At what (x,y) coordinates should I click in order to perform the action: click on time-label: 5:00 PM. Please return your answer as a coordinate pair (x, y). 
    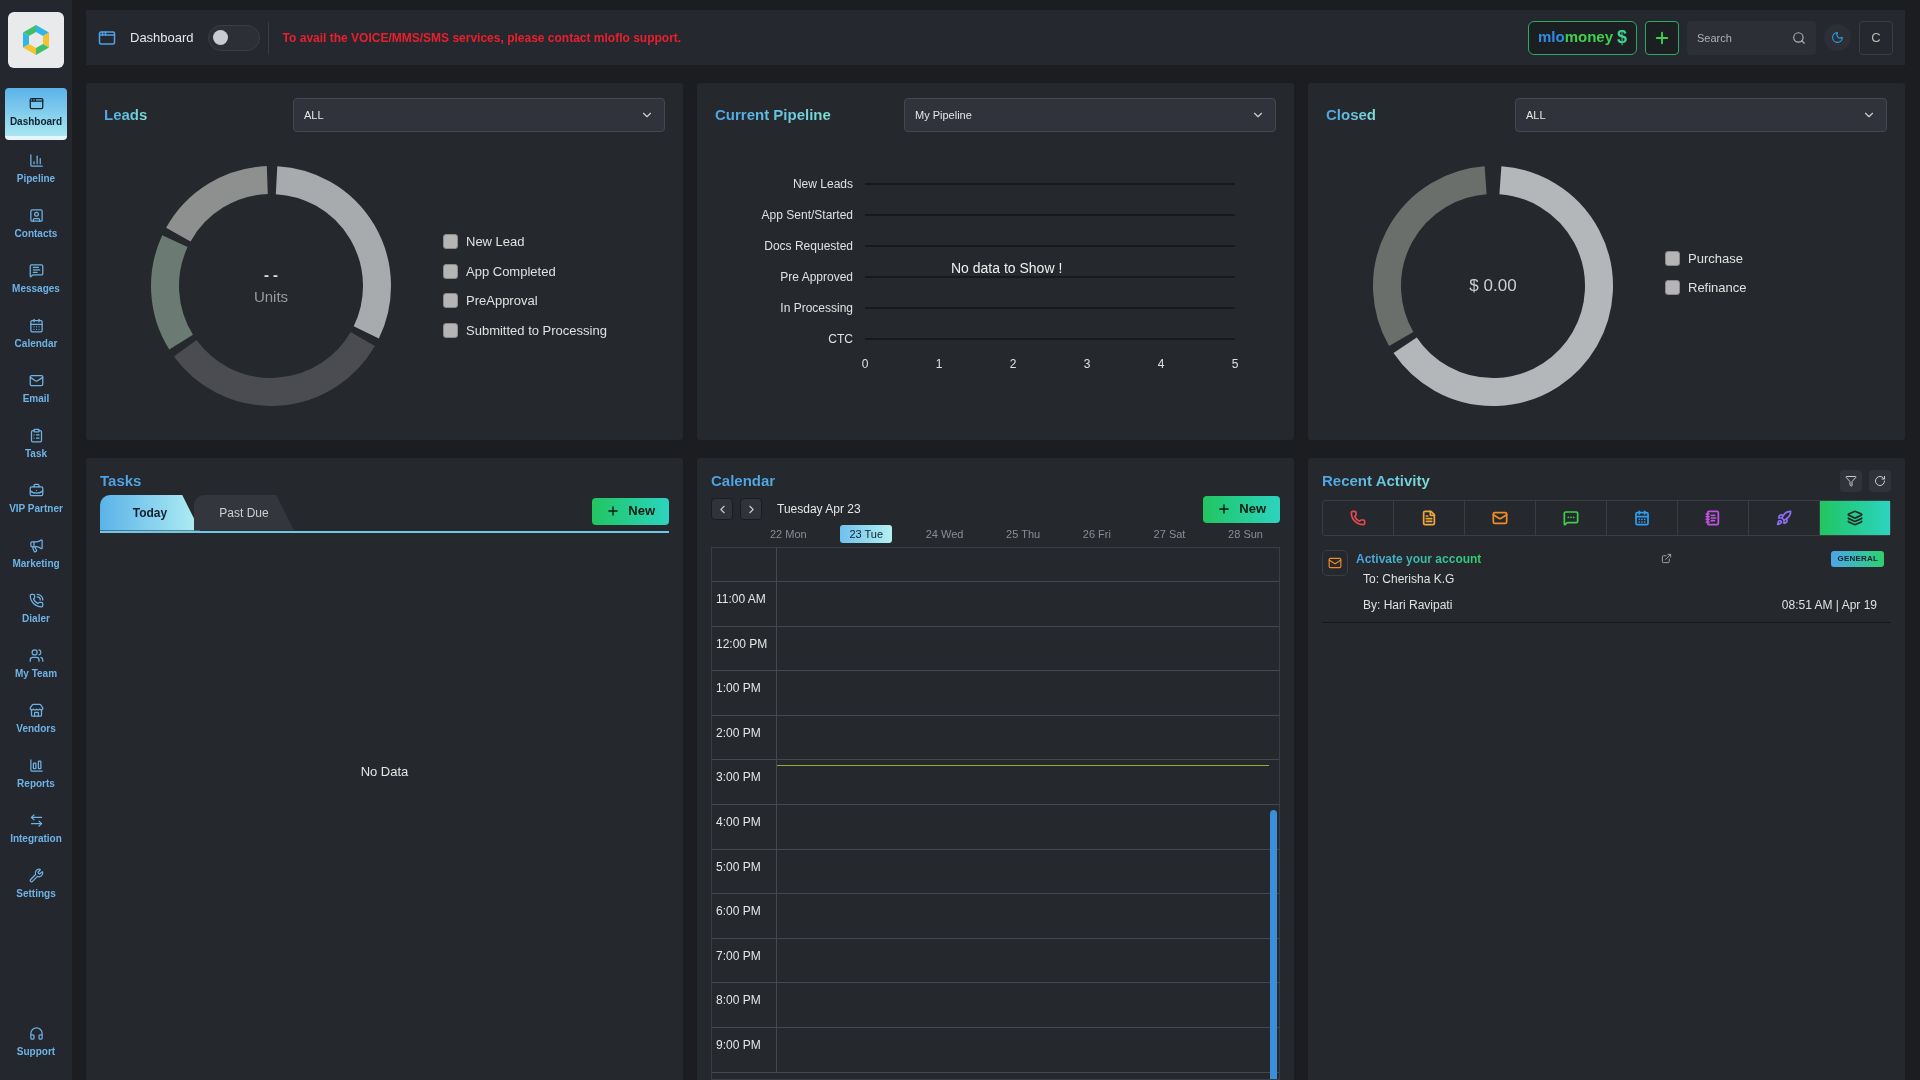
    Looking at the image, I should click on (738, 866).